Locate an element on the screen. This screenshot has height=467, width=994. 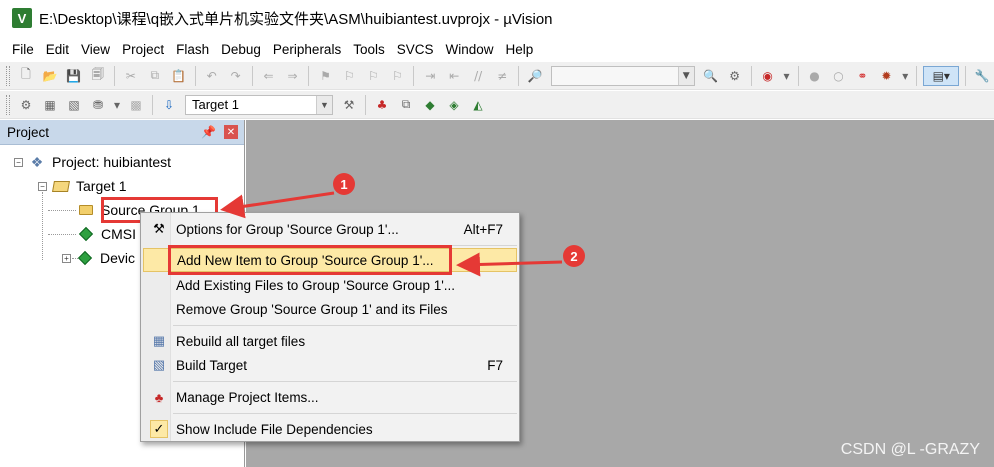
target-select: Target 1 ▼ is located at coordinates (259, 104).